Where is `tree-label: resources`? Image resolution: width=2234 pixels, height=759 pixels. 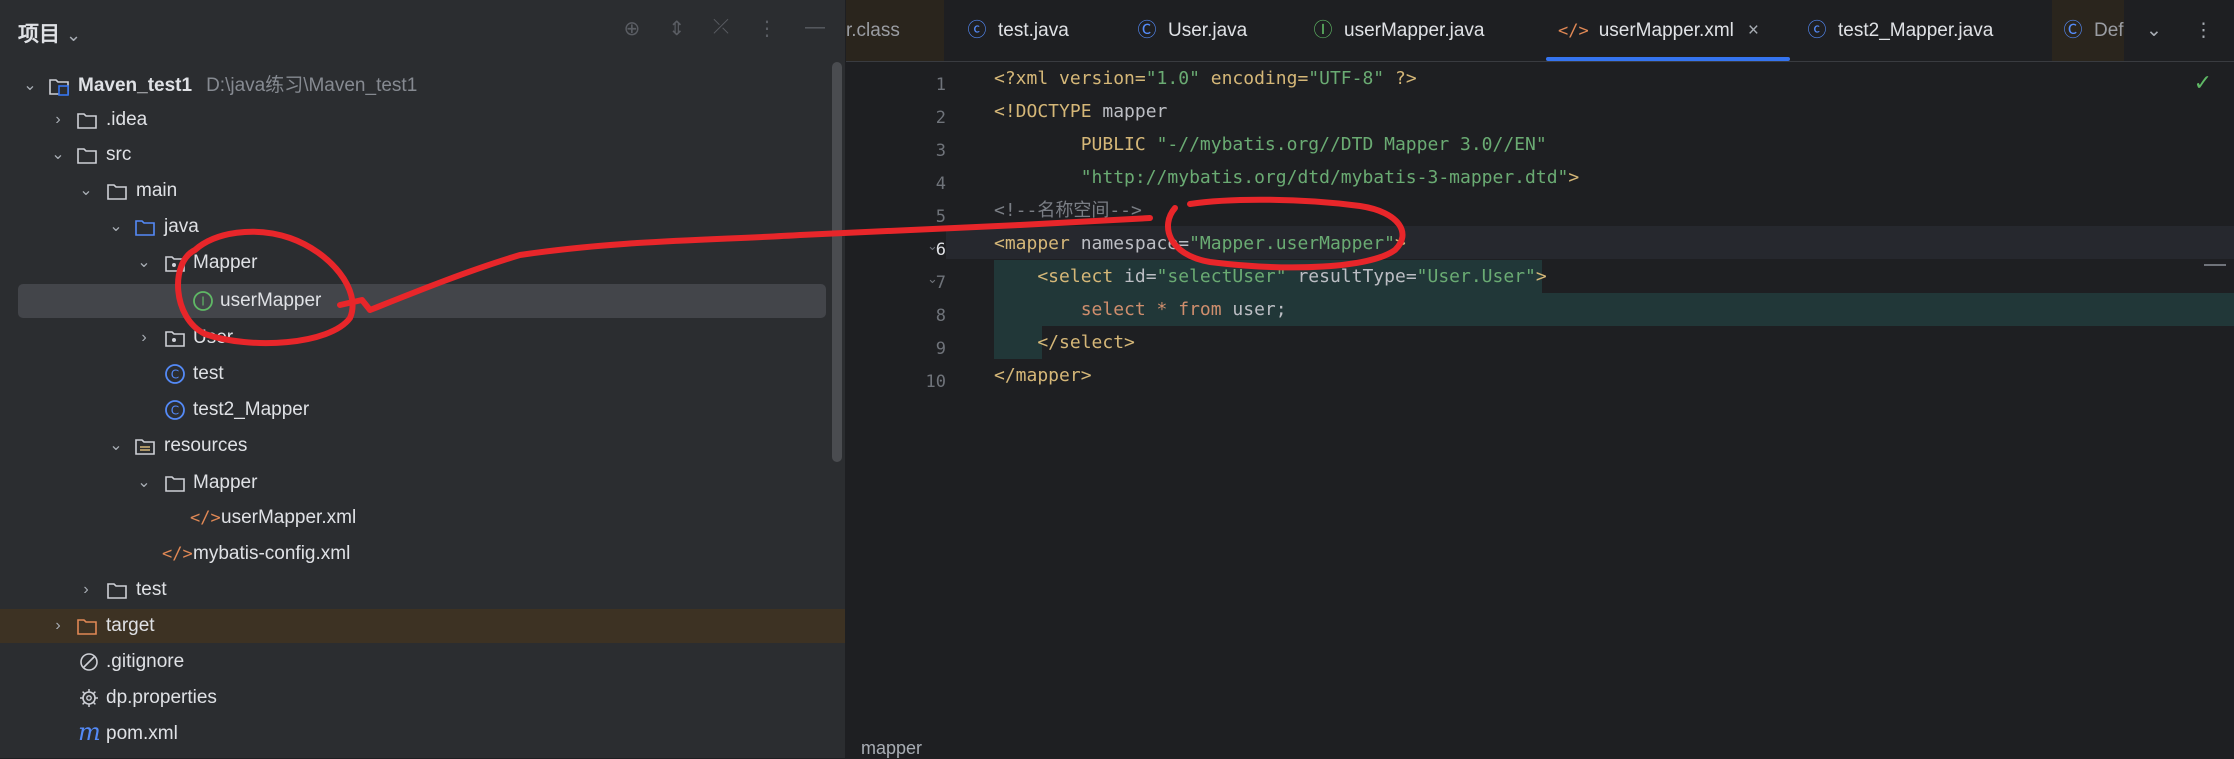
tree-label: resources is located at coordinates (206, 445).